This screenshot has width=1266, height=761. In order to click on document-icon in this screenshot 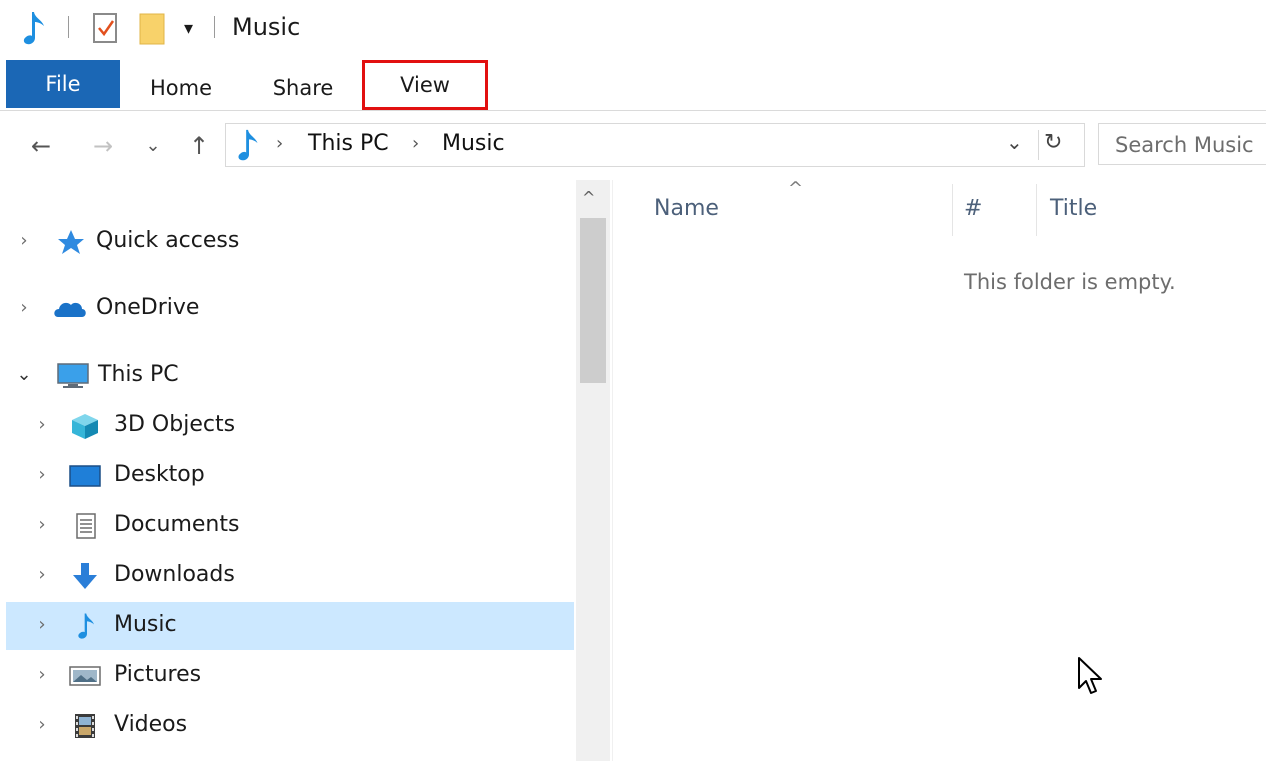, I will do `click(86, 526)`.